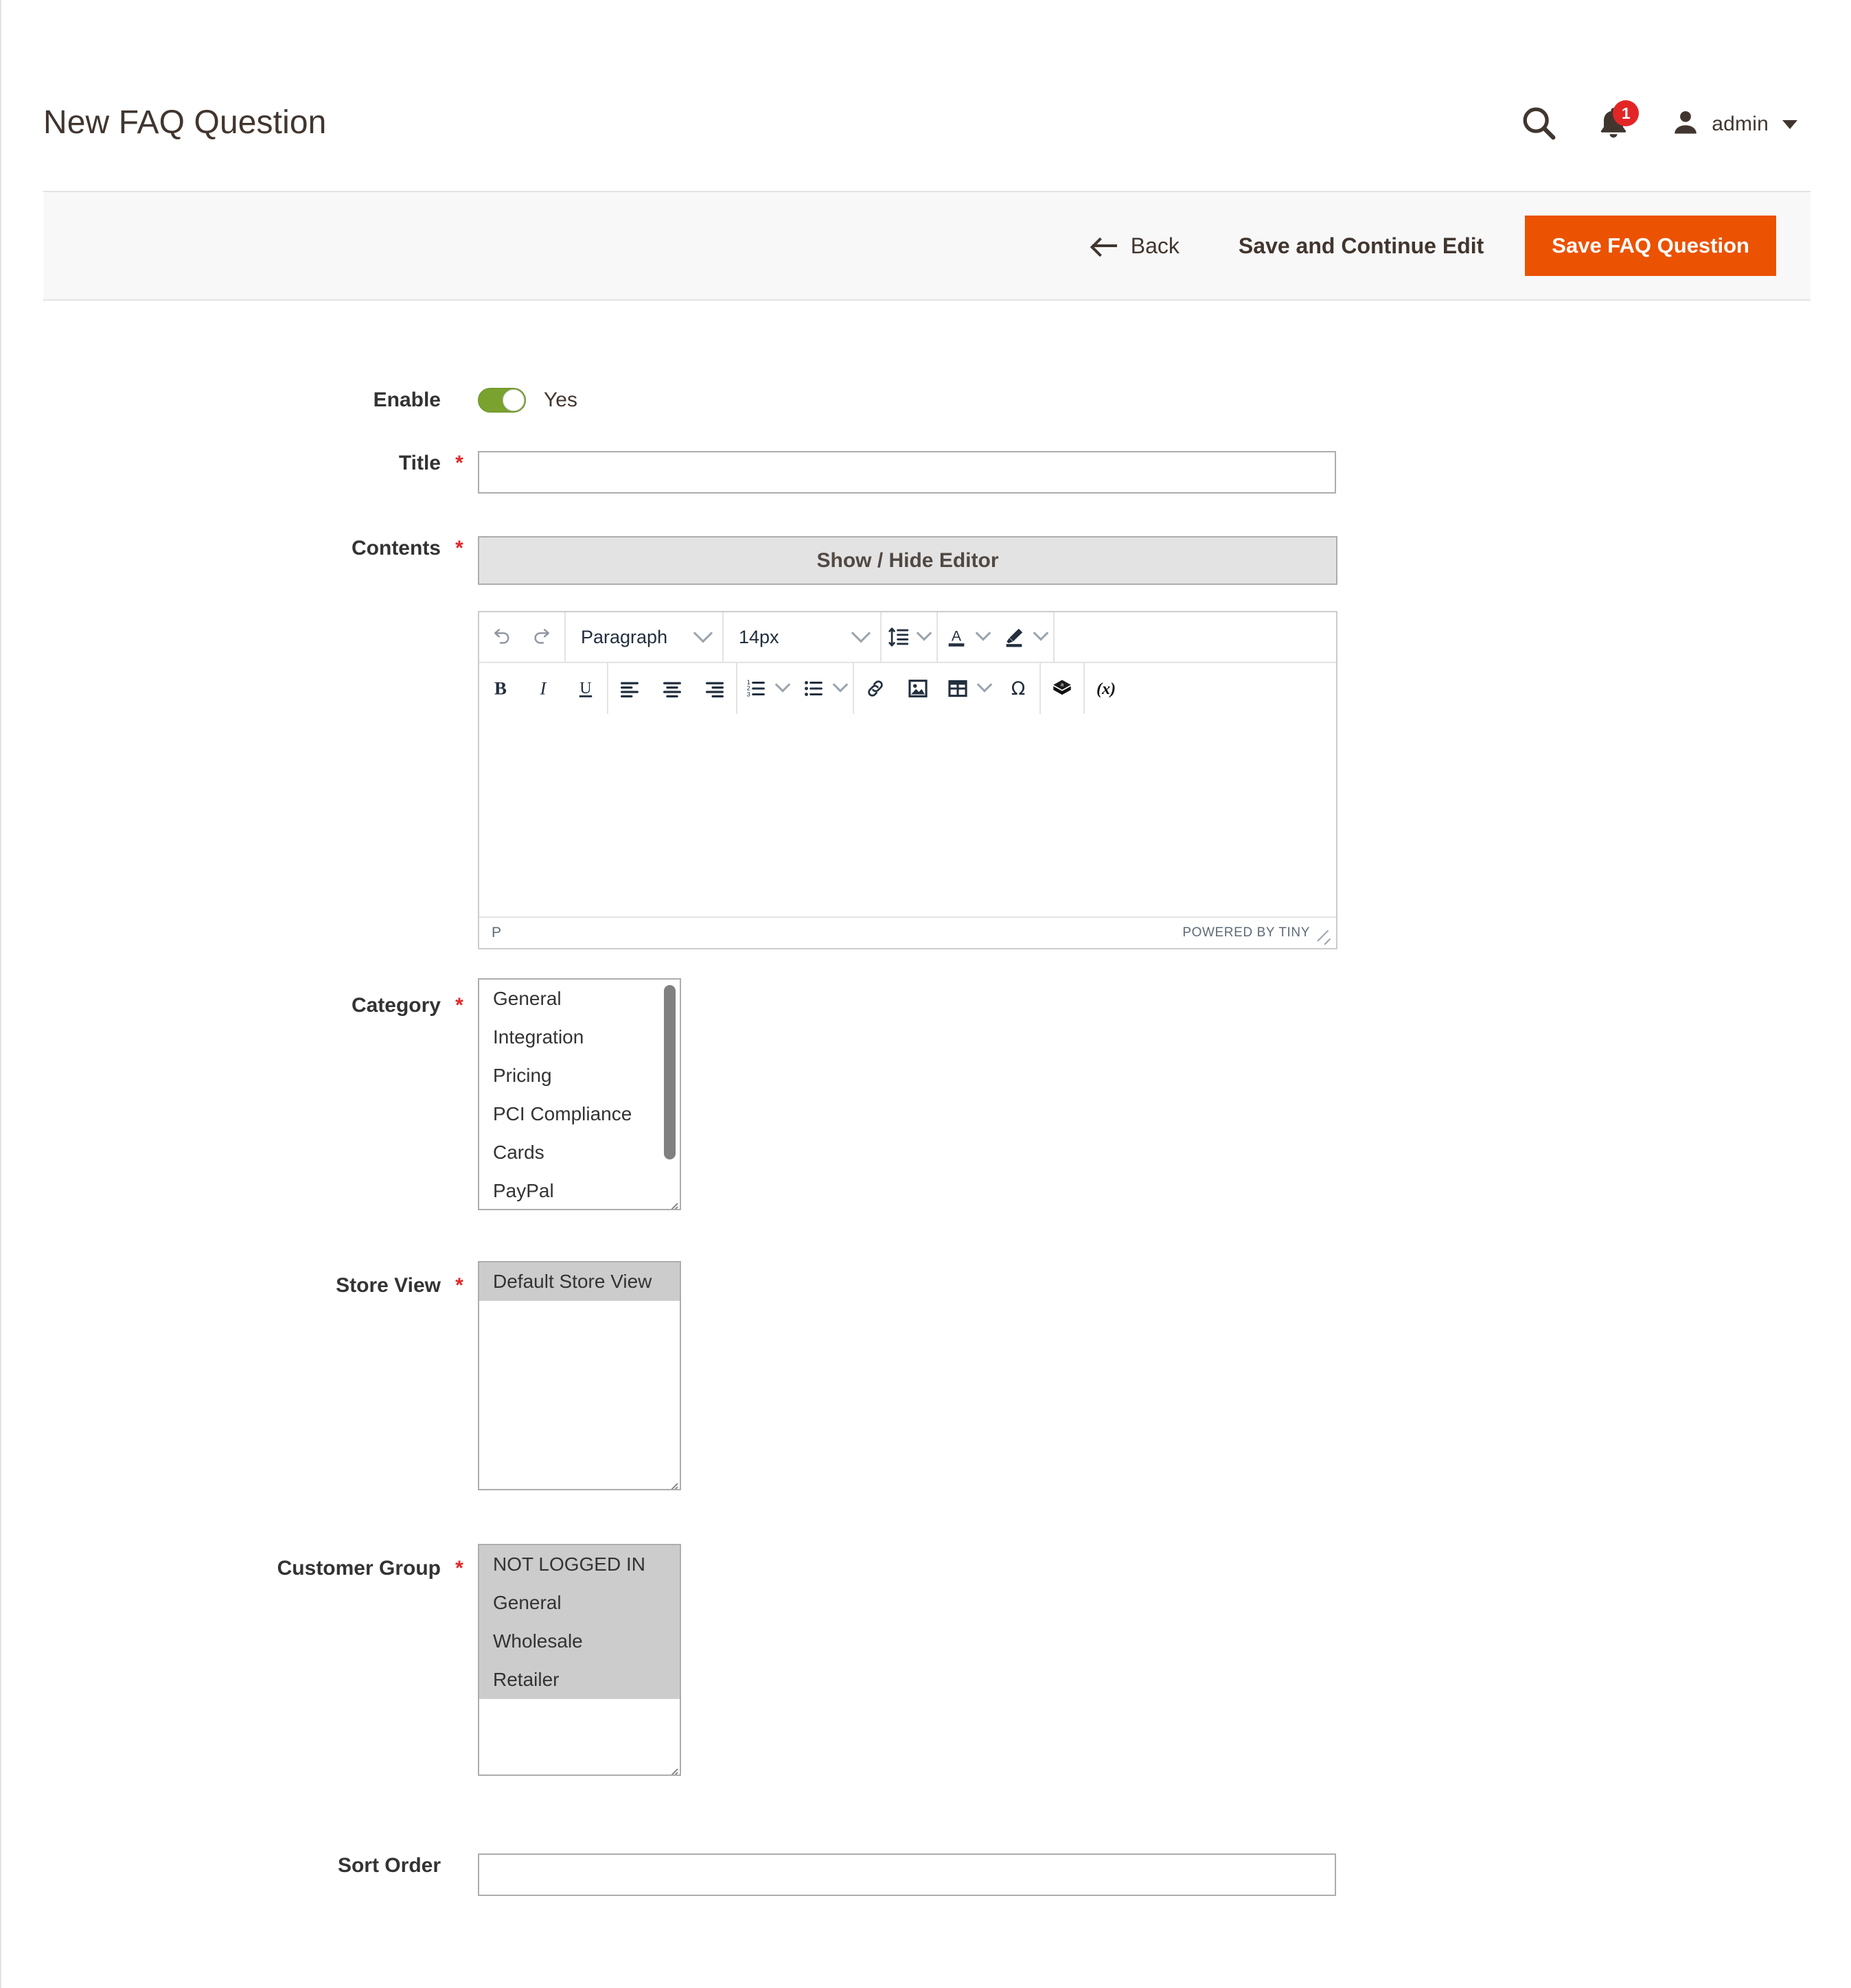  What do you see at coordinates (185, 122) in the screenshot?
I see `page-title: New FAQ Question` at bounding box center [185, 122].